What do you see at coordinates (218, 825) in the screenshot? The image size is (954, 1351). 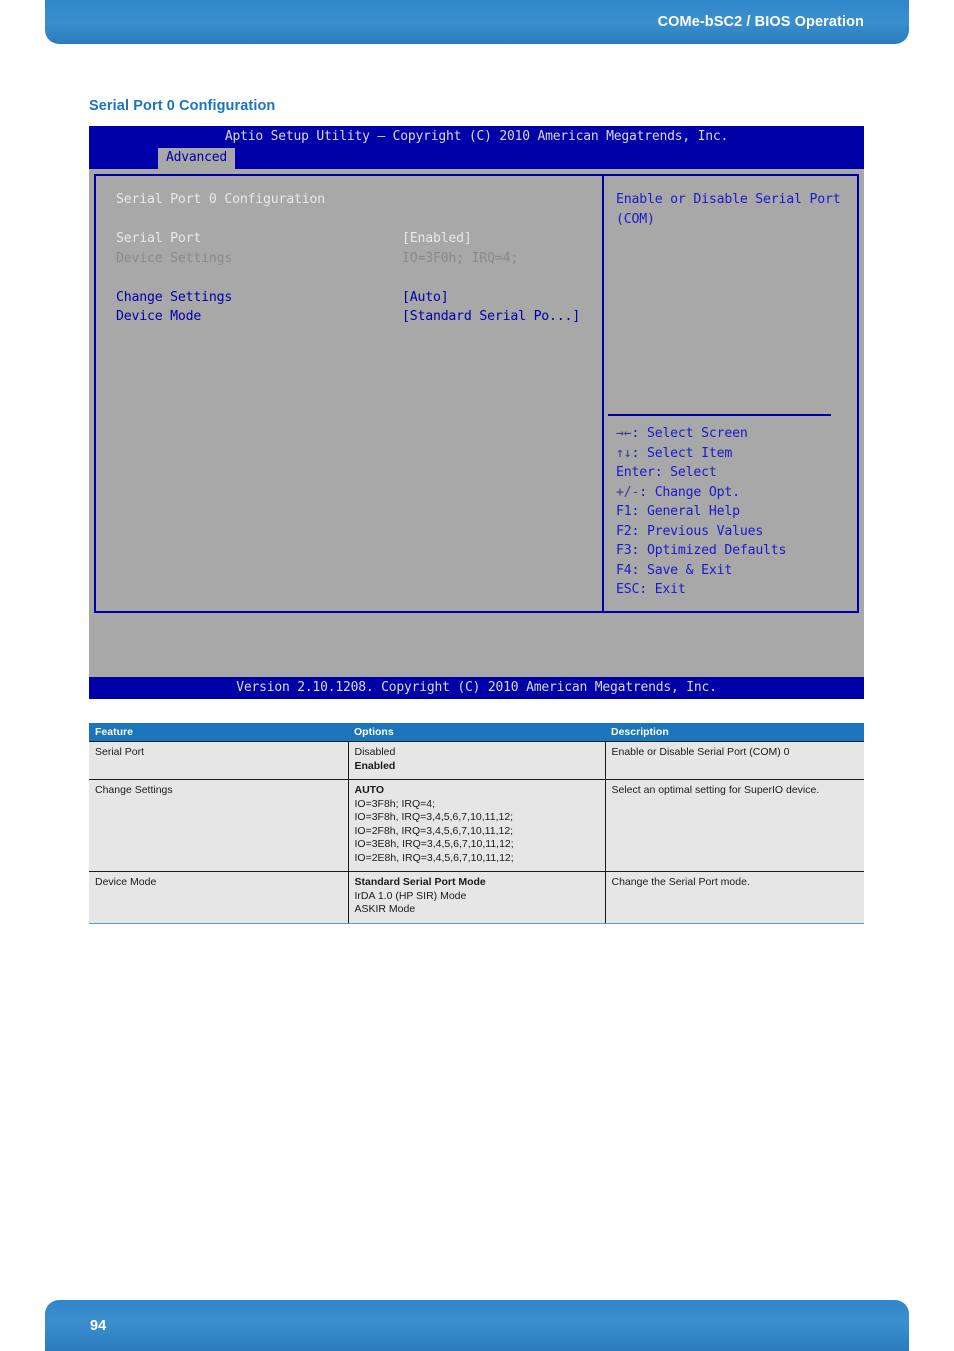 I see `cell-feature: Change Settings` at bounding box center [218, 825].